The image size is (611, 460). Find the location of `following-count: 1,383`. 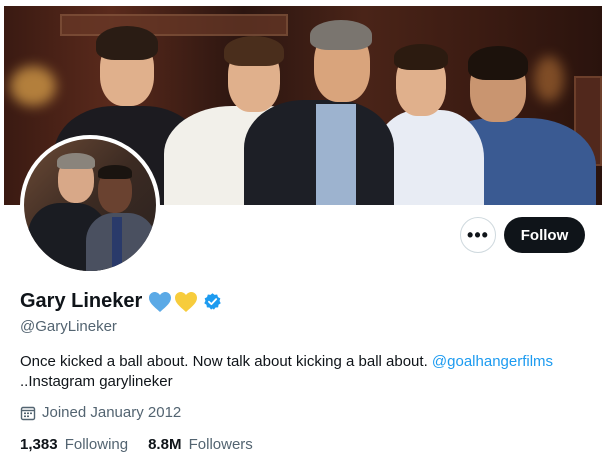

following-count: 1,383 is located at coordinates (39, 444).